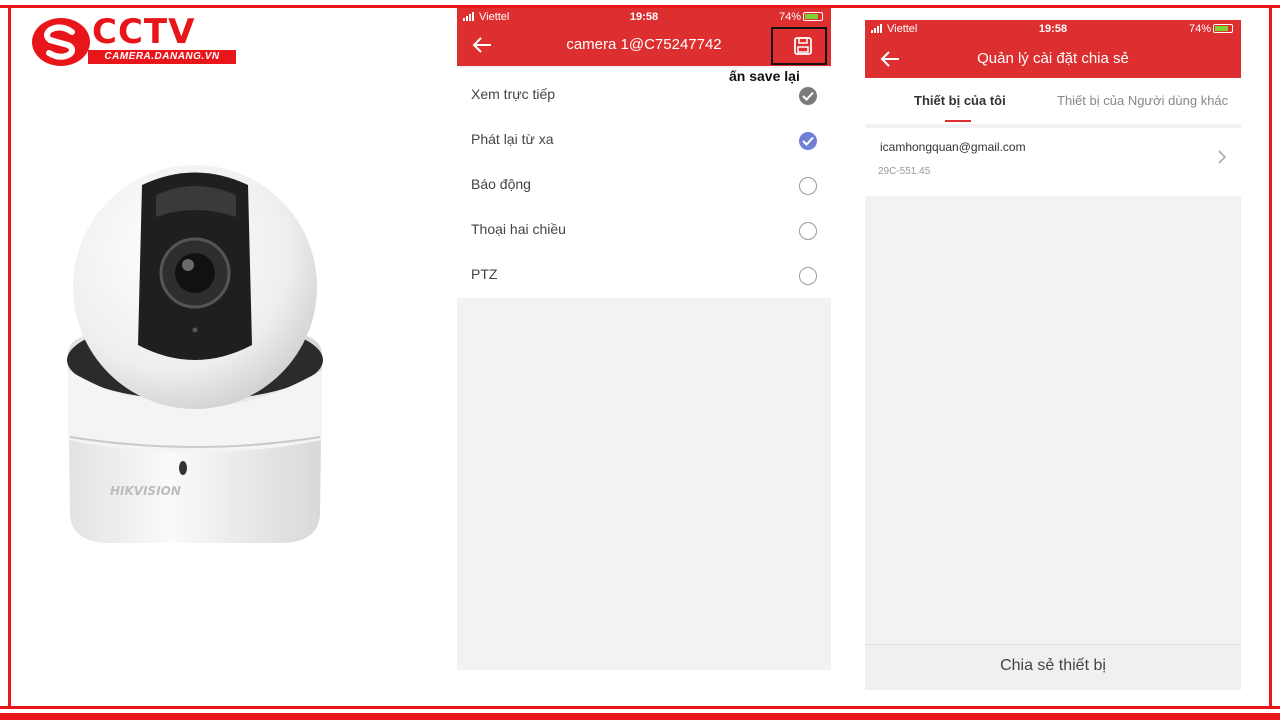 The image size is (1280, 720). I want to click on save-icon, so click(803, 46).